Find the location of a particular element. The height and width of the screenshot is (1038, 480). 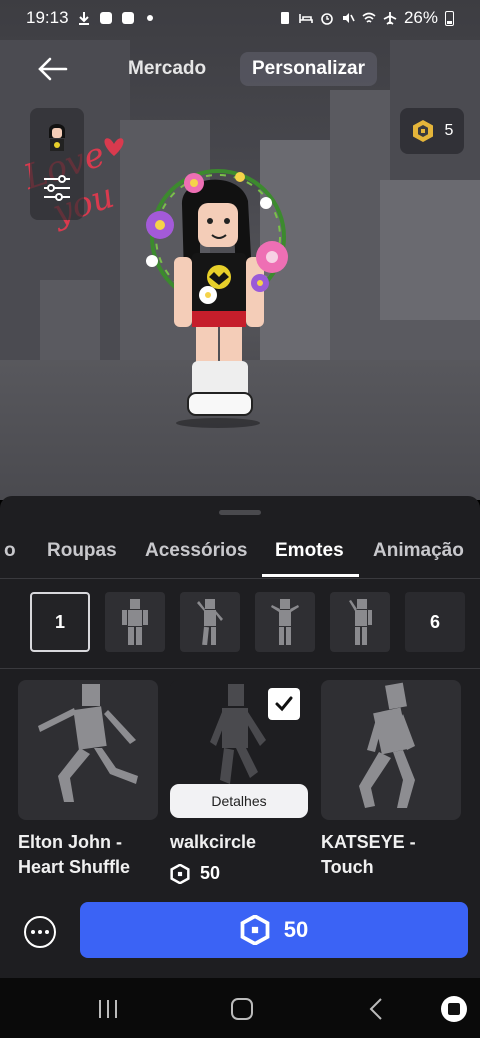

back-arrow-icon is located at coordinates (53, 69).